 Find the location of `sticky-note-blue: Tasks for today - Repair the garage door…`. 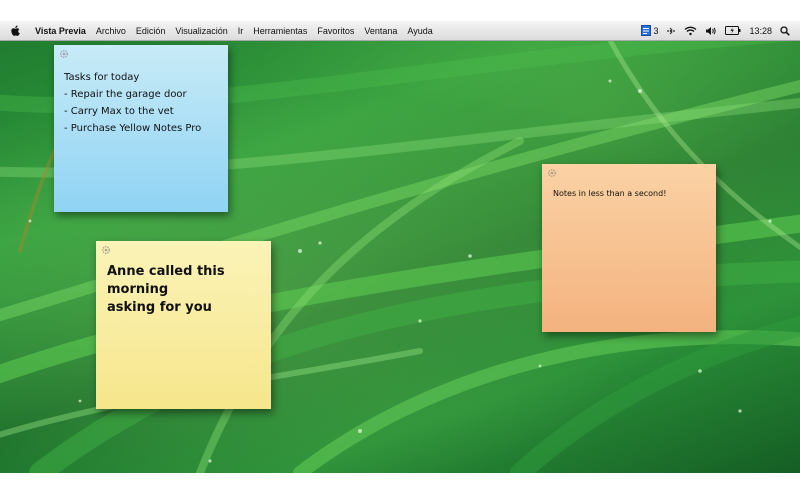

sticky-note-blue: Tasks for today - Repair the garage door… is located at coordinates (141, 128).